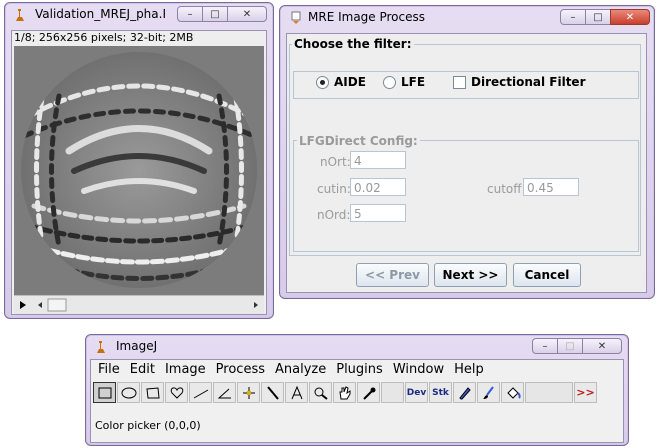  I want to click on point-tool-icon, so click(248, 392).